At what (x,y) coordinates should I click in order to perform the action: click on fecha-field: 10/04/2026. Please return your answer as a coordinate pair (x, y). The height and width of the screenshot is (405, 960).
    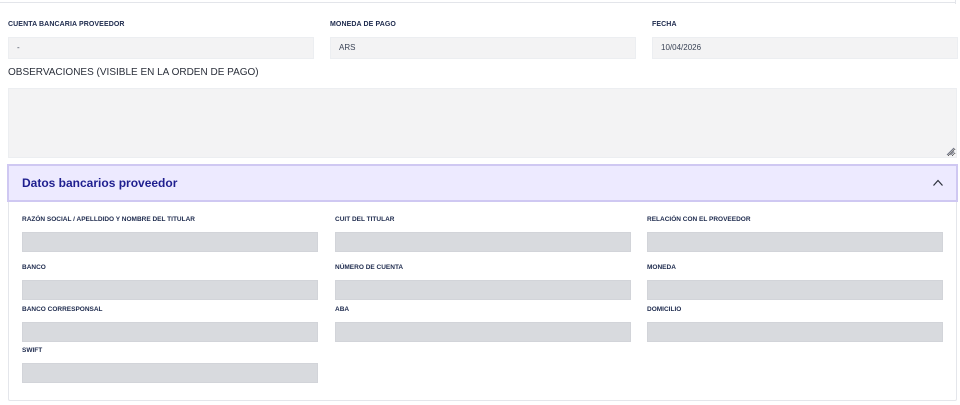
    Looking at the image, I should click on (805, 48).